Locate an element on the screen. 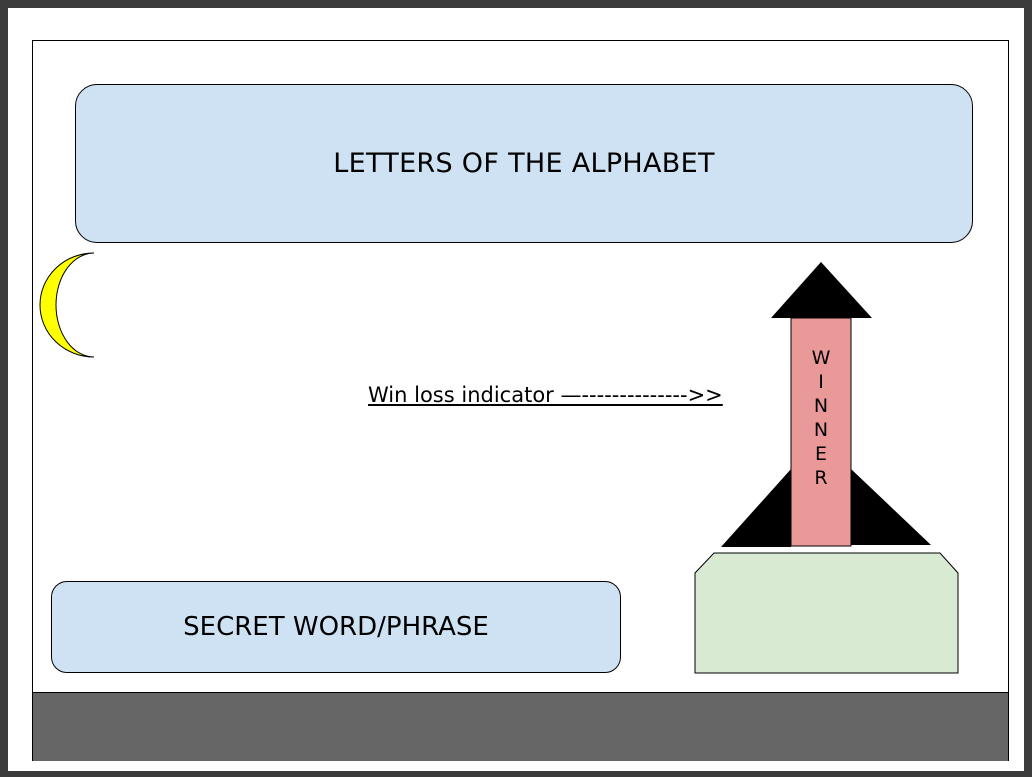  rocket-right-fin is located at coordinates (891, 507).